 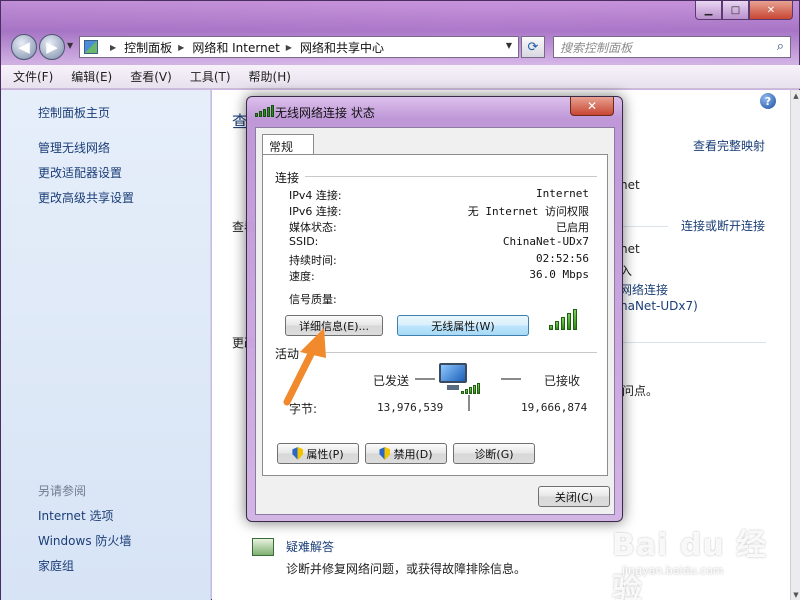 What do you see at coordinates (735, 10) in the screenshot?
I see `maximize-button: □` at bounding box center [735, 10].